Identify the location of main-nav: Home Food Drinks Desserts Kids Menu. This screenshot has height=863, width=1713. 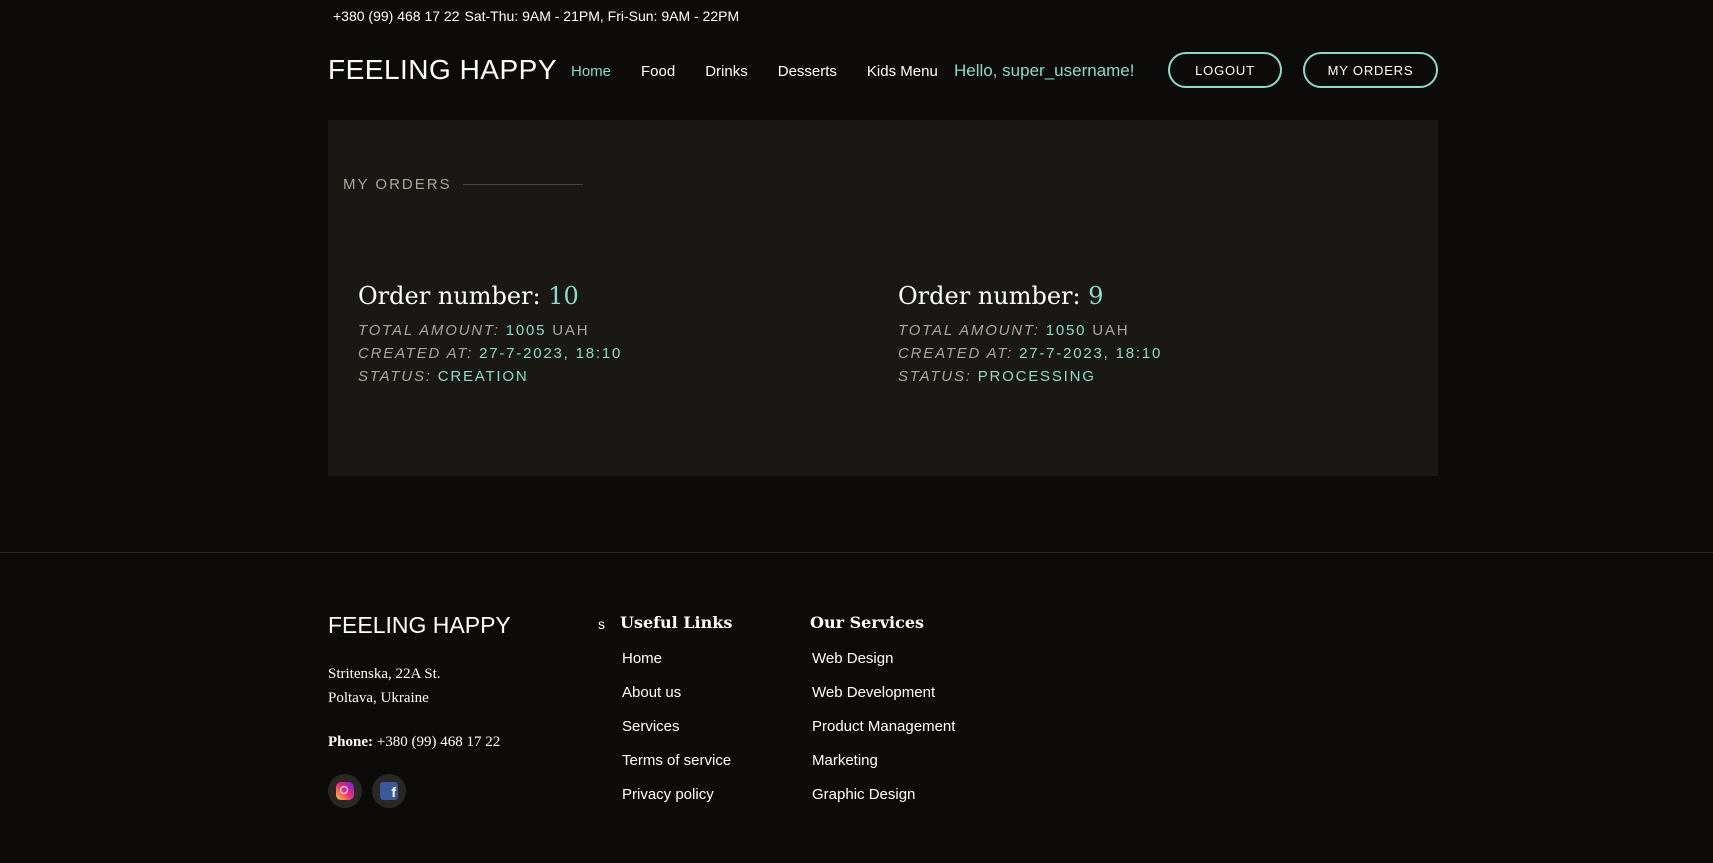
(769, 71).